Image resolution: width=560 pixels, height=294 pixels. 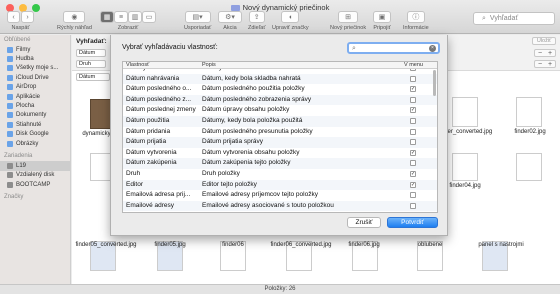 I want to click on sidebar-item-fav-6: Plocha, so click(x=35, y=105).